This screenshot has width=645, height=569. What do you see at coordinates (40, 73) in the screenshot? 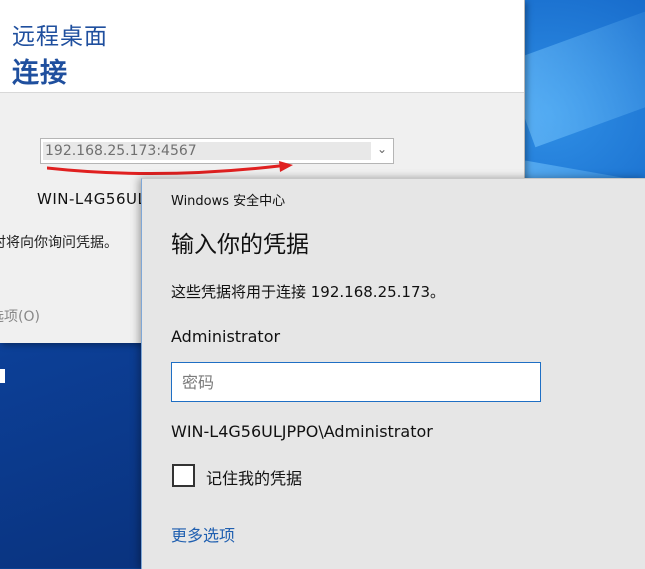
I see `rdp-subtitle: 连接` at bounding box center [40, 73].